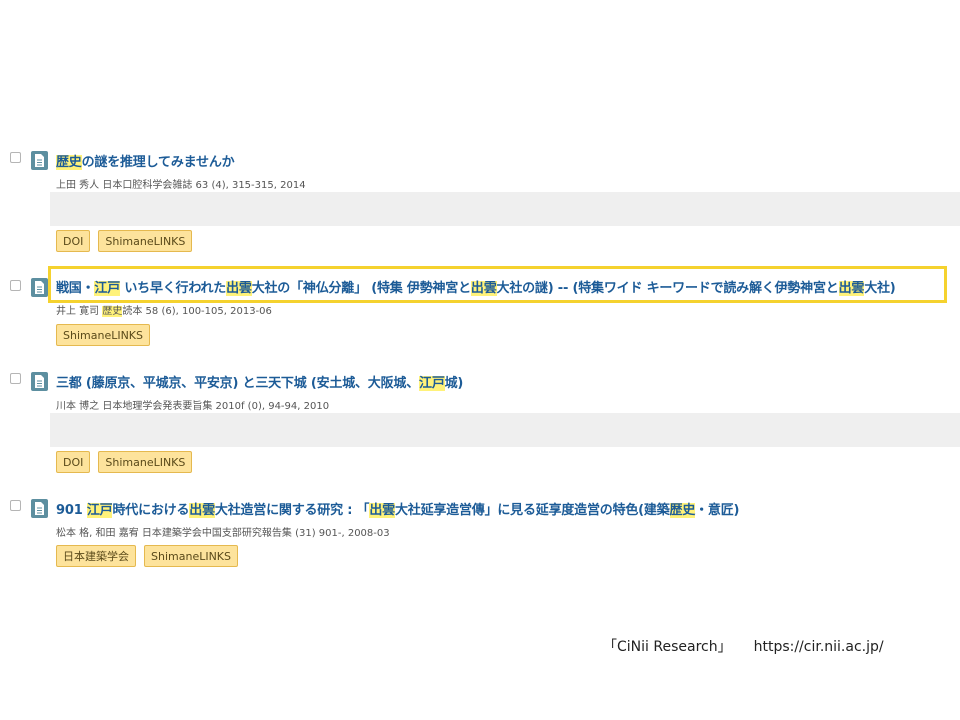  I want to click on link-badges: ShimaneLINKS, so click(103, 335).